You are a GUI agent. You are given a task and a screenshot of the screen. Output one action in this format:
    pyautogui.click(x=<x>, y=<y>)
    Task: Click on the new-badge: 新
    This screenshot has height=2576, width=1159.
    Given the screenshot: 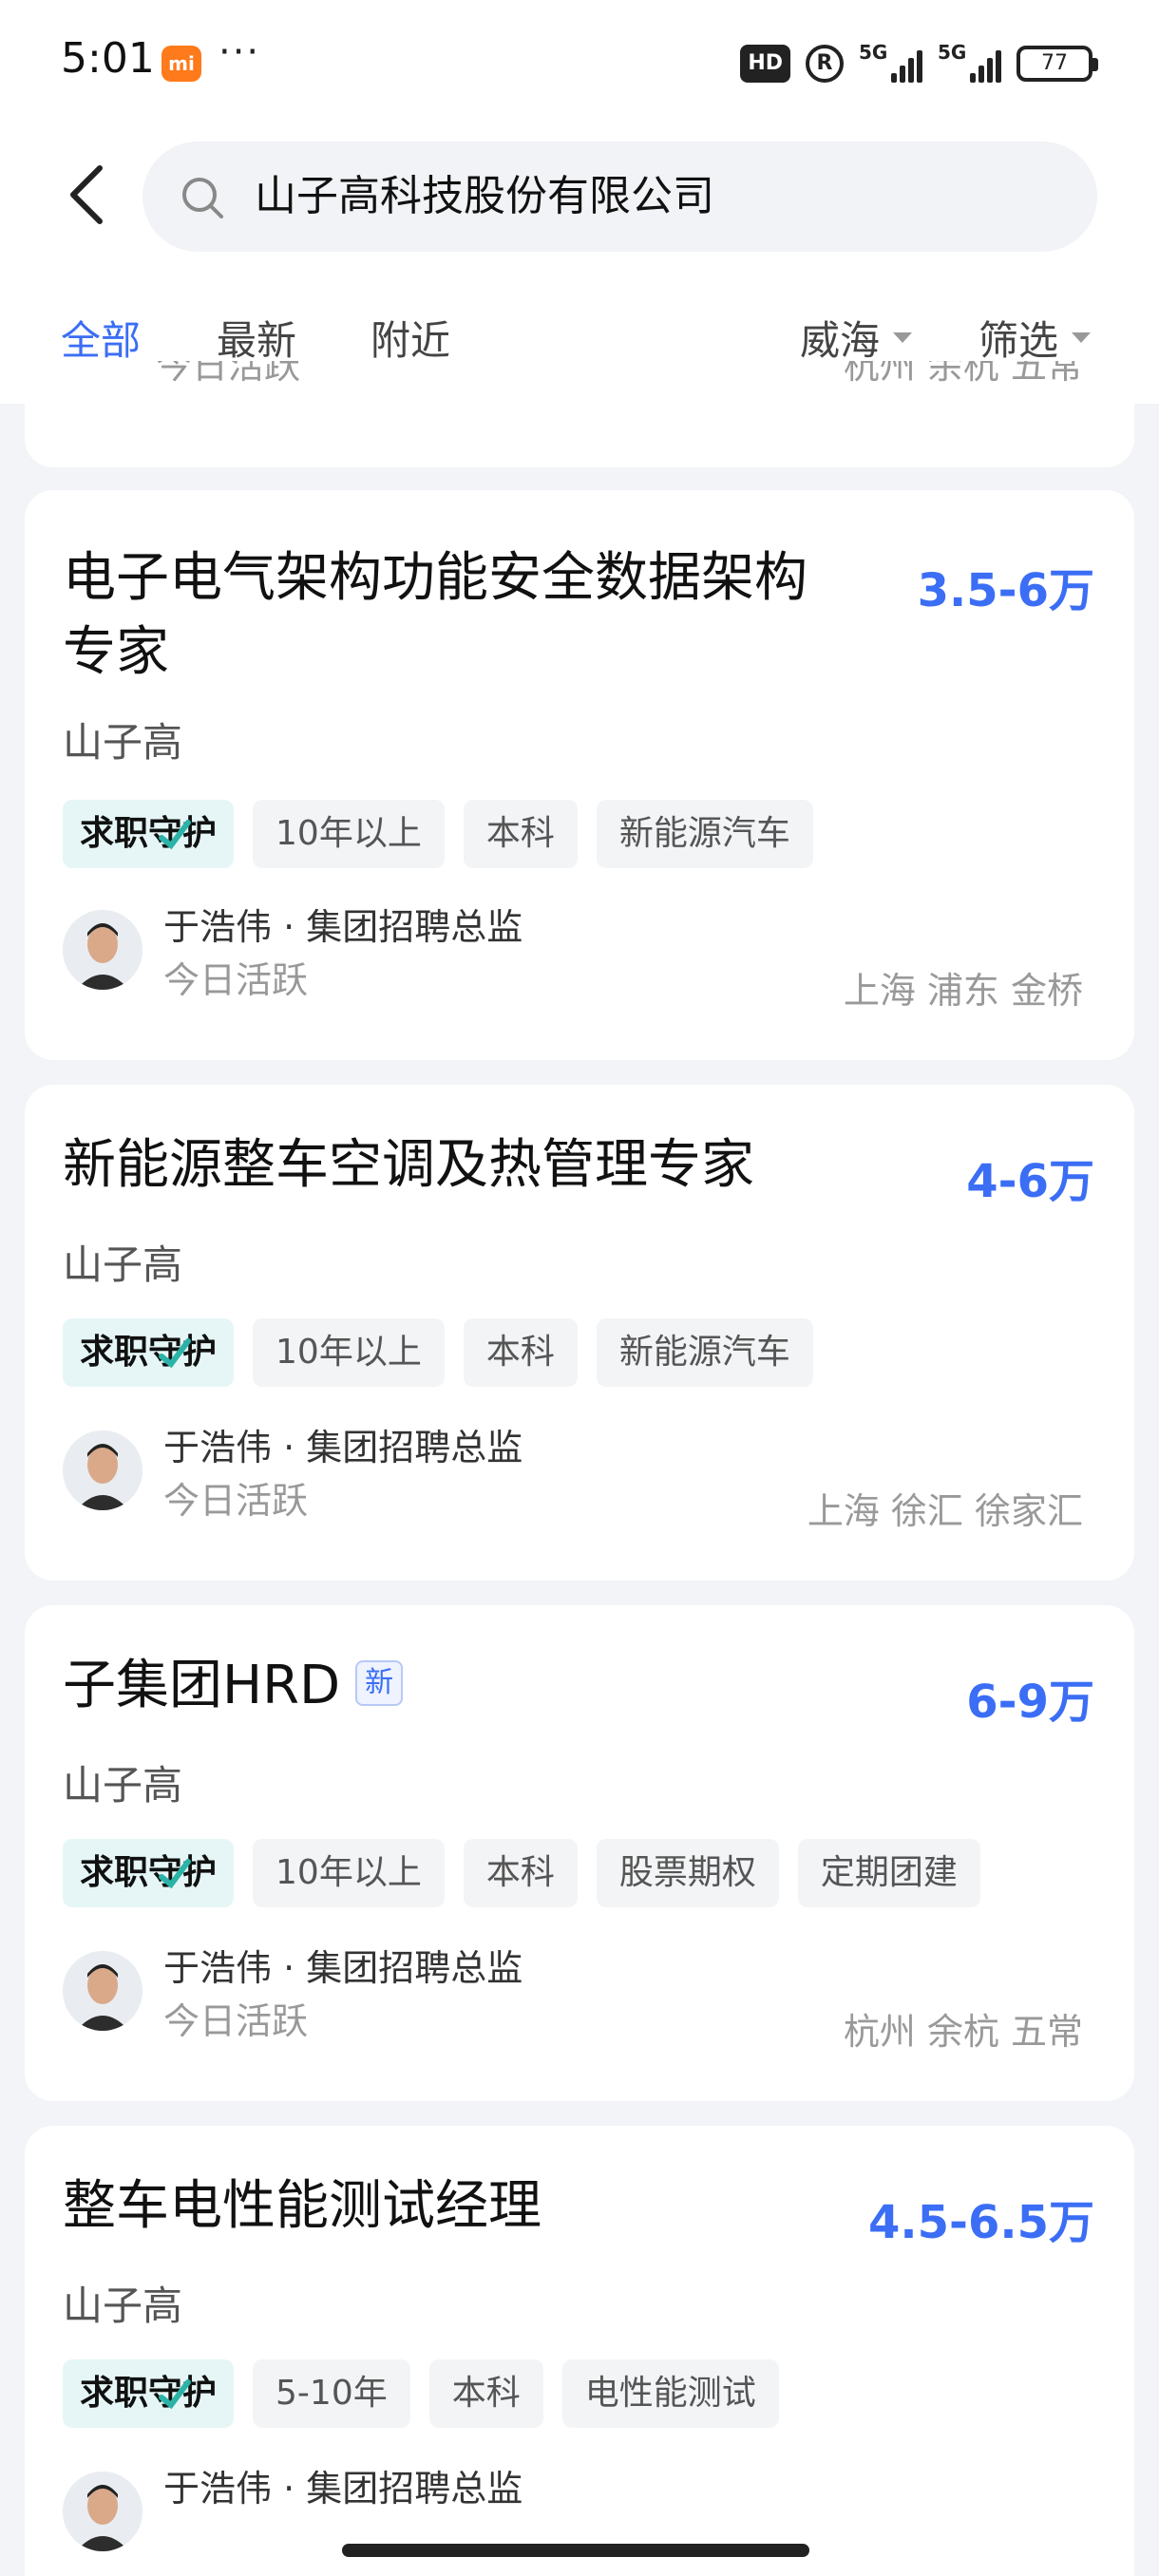 What is the action you would take?
    pyautogui.click(x=379, y=1682)
    